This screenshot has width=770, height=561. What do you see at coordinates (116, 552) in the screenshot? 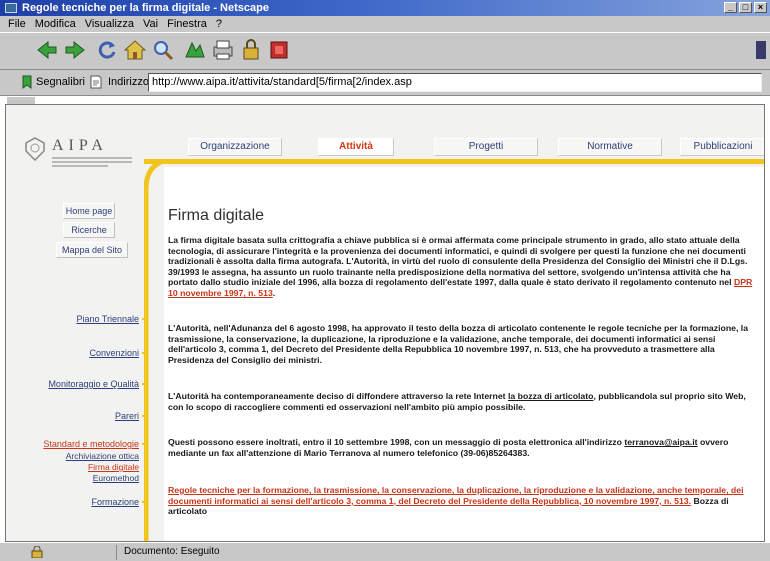
I see `status-separator` at bounding box center [116, 552].